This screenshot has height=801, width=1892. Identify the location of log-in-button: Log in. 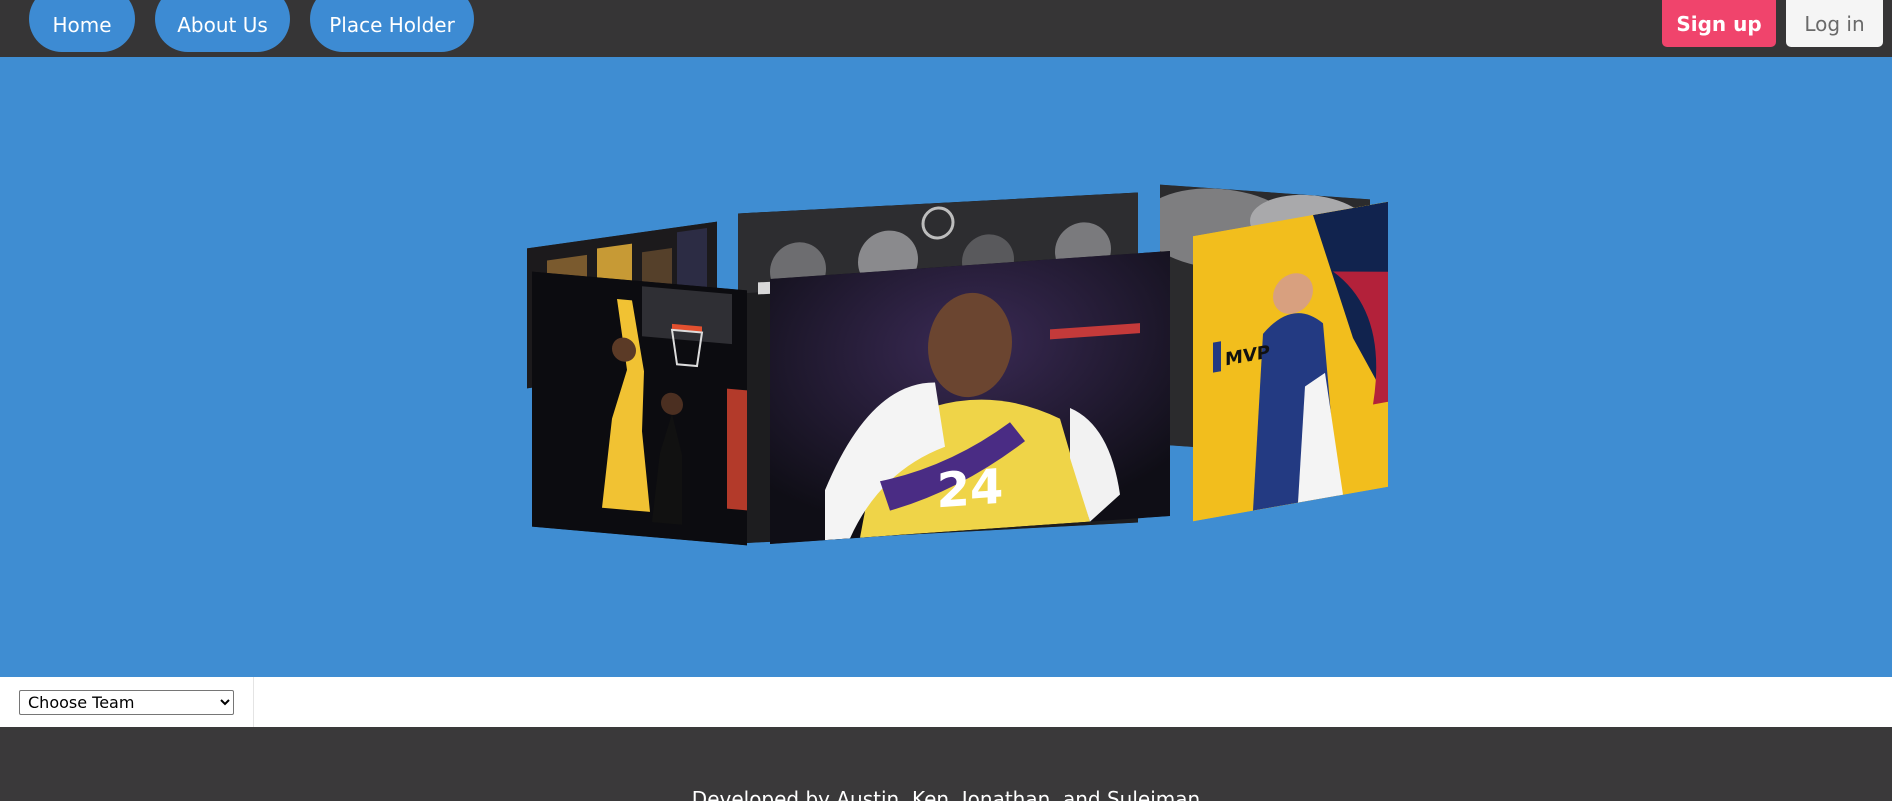
(1834, 23).